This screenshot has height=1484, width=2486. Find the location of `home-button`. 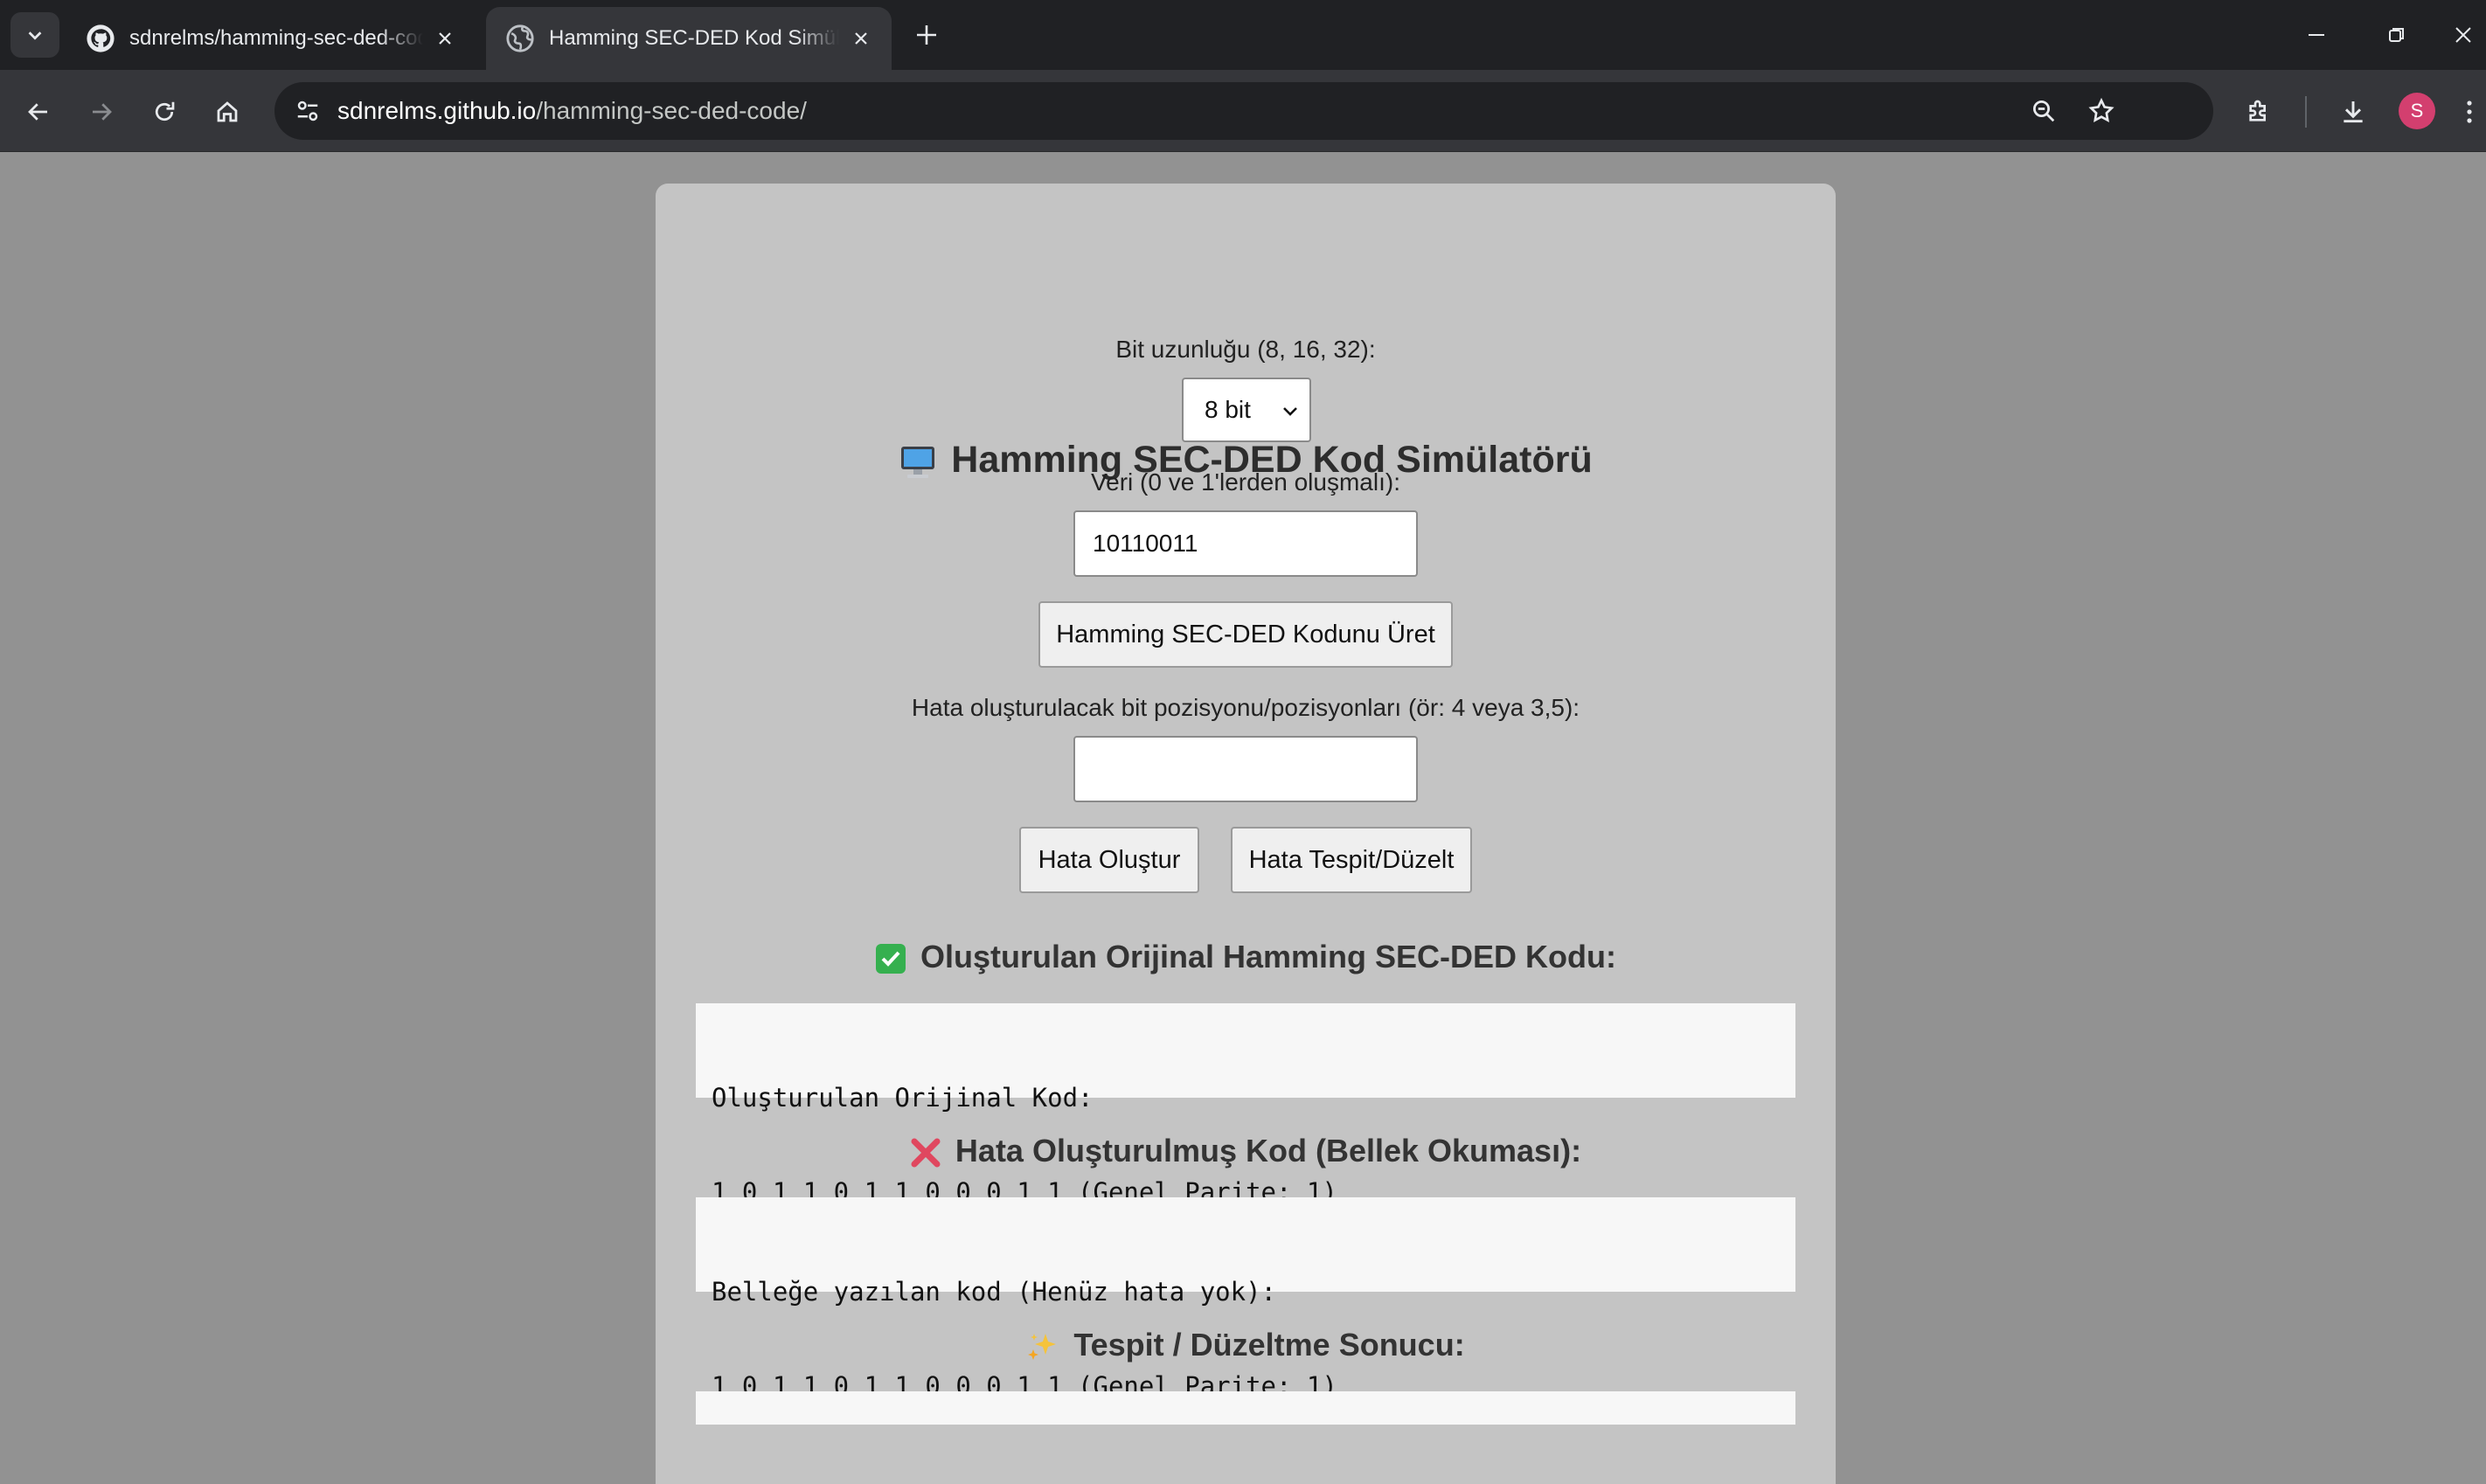

home-button is located at coordinates (228, 112).